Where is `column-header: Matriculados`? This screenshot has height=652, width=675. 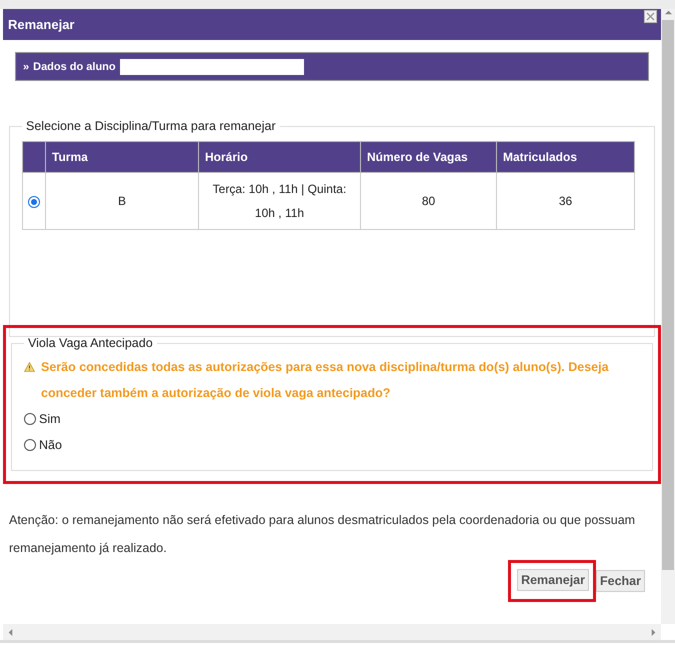 column-header: Matriculados is located at coordinates (565, 157).